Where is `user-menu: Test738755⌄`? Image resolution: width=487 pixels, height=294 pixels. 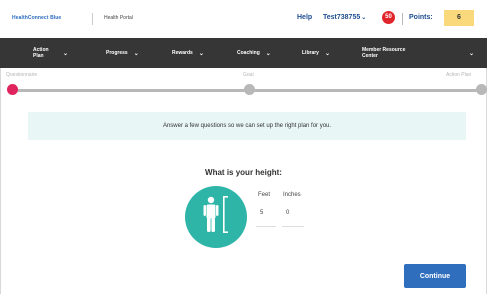
user-menu: Test738755⌄ is located at coordinates (344, 17).